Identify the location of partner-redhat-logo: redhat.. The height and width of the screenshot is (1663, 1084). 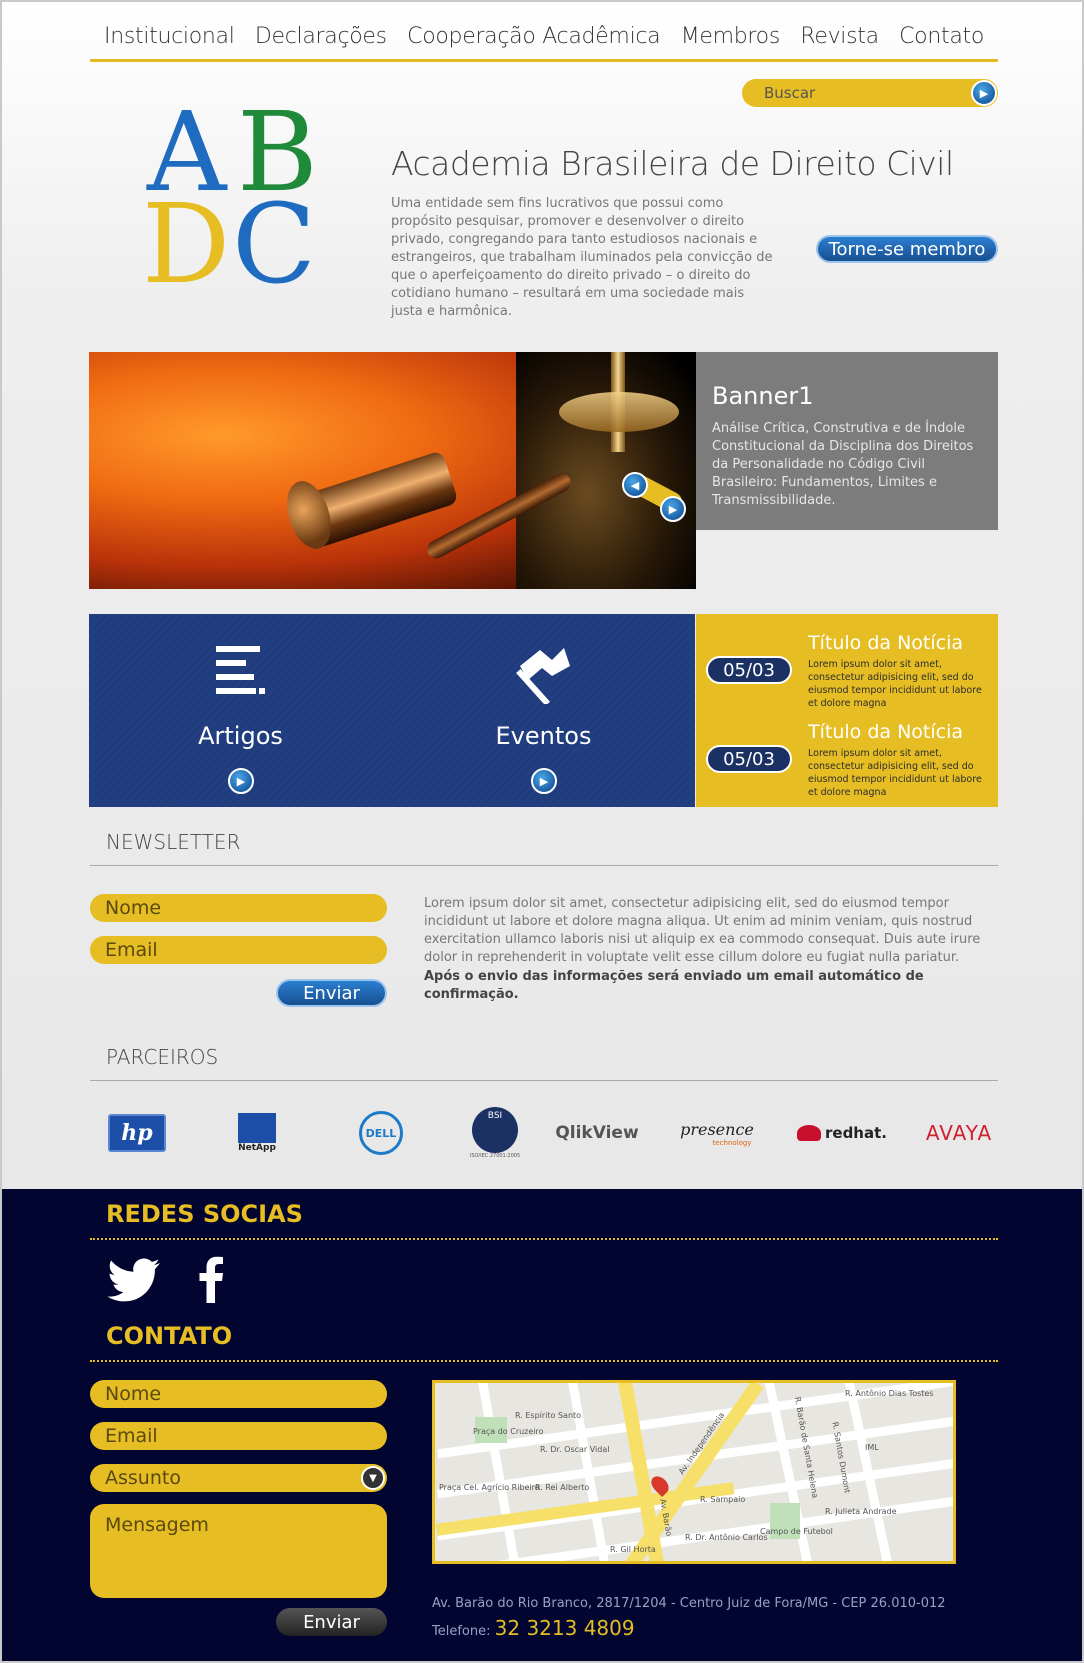
(842, 1133).